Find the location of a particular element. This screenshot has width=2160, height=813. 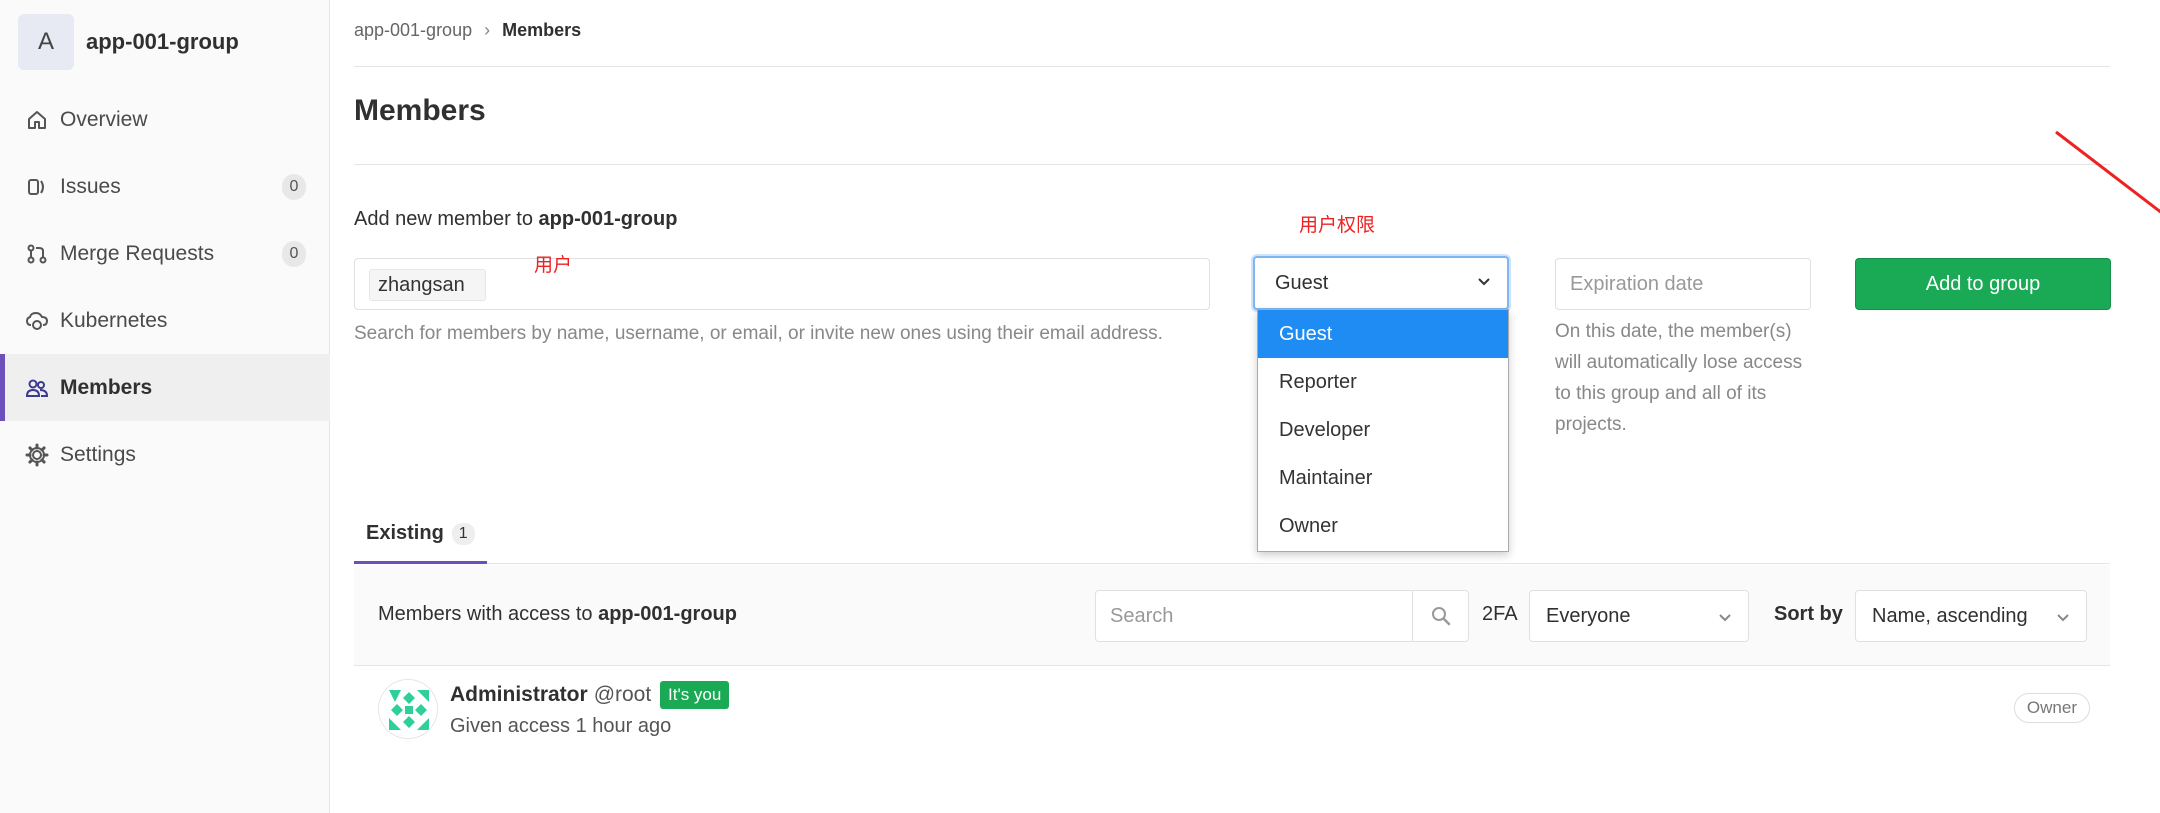

role-option-developer: Developer is located at coordinates (1383, 430).